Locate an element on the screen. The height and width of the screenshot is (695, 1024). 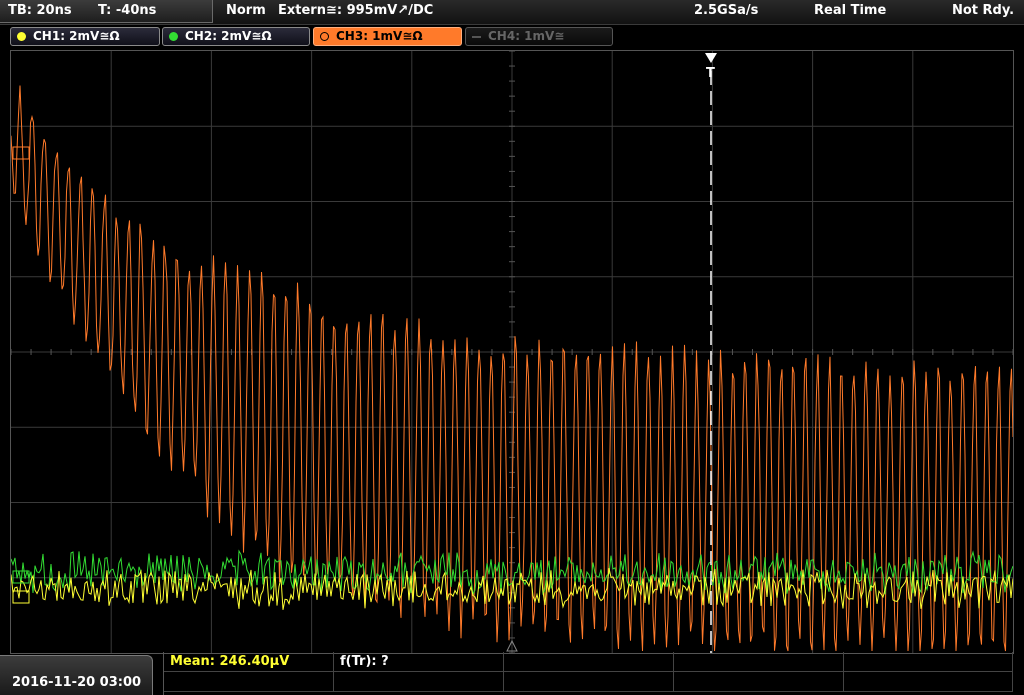
measurement-panel: Mean: 246.40µV f(Tr): ? is located at coordinates (588, 673).